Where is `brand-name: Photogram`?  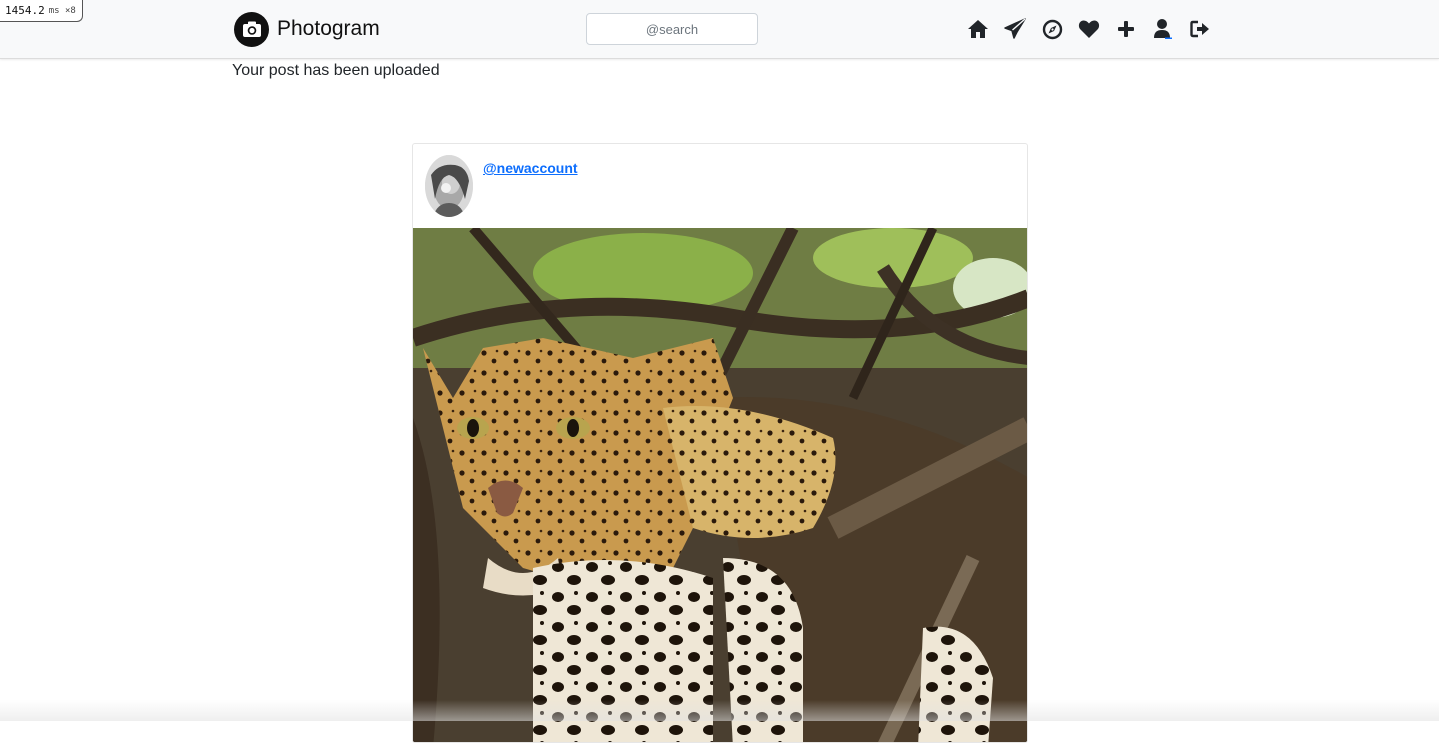 brand-name: Photogram is located at coordinates (328, 28).